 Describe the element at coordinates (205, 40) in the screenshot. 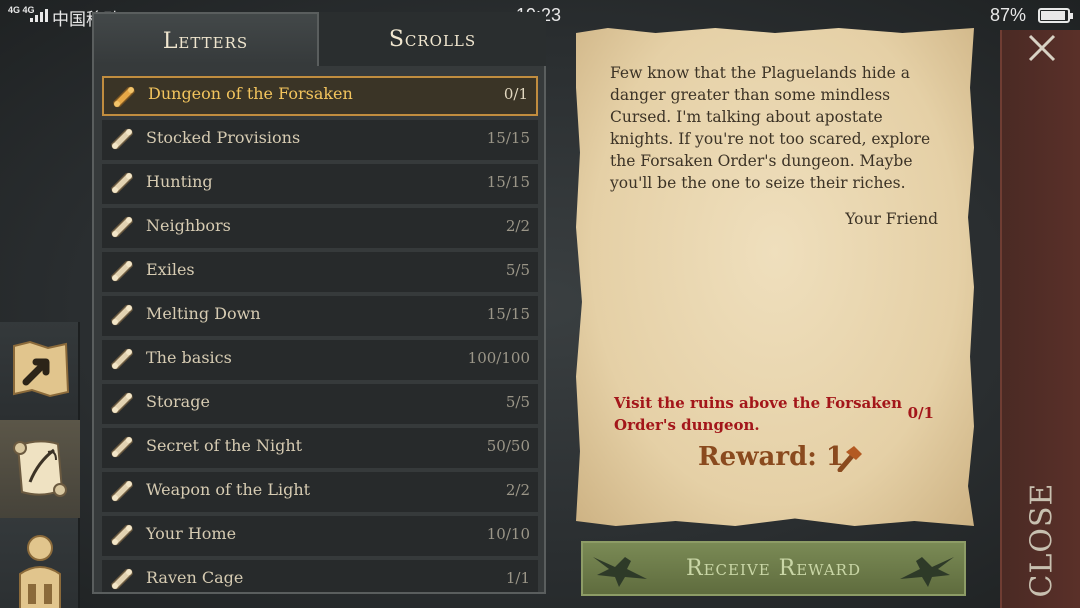

I see `tab-letters: Letters` at that location.